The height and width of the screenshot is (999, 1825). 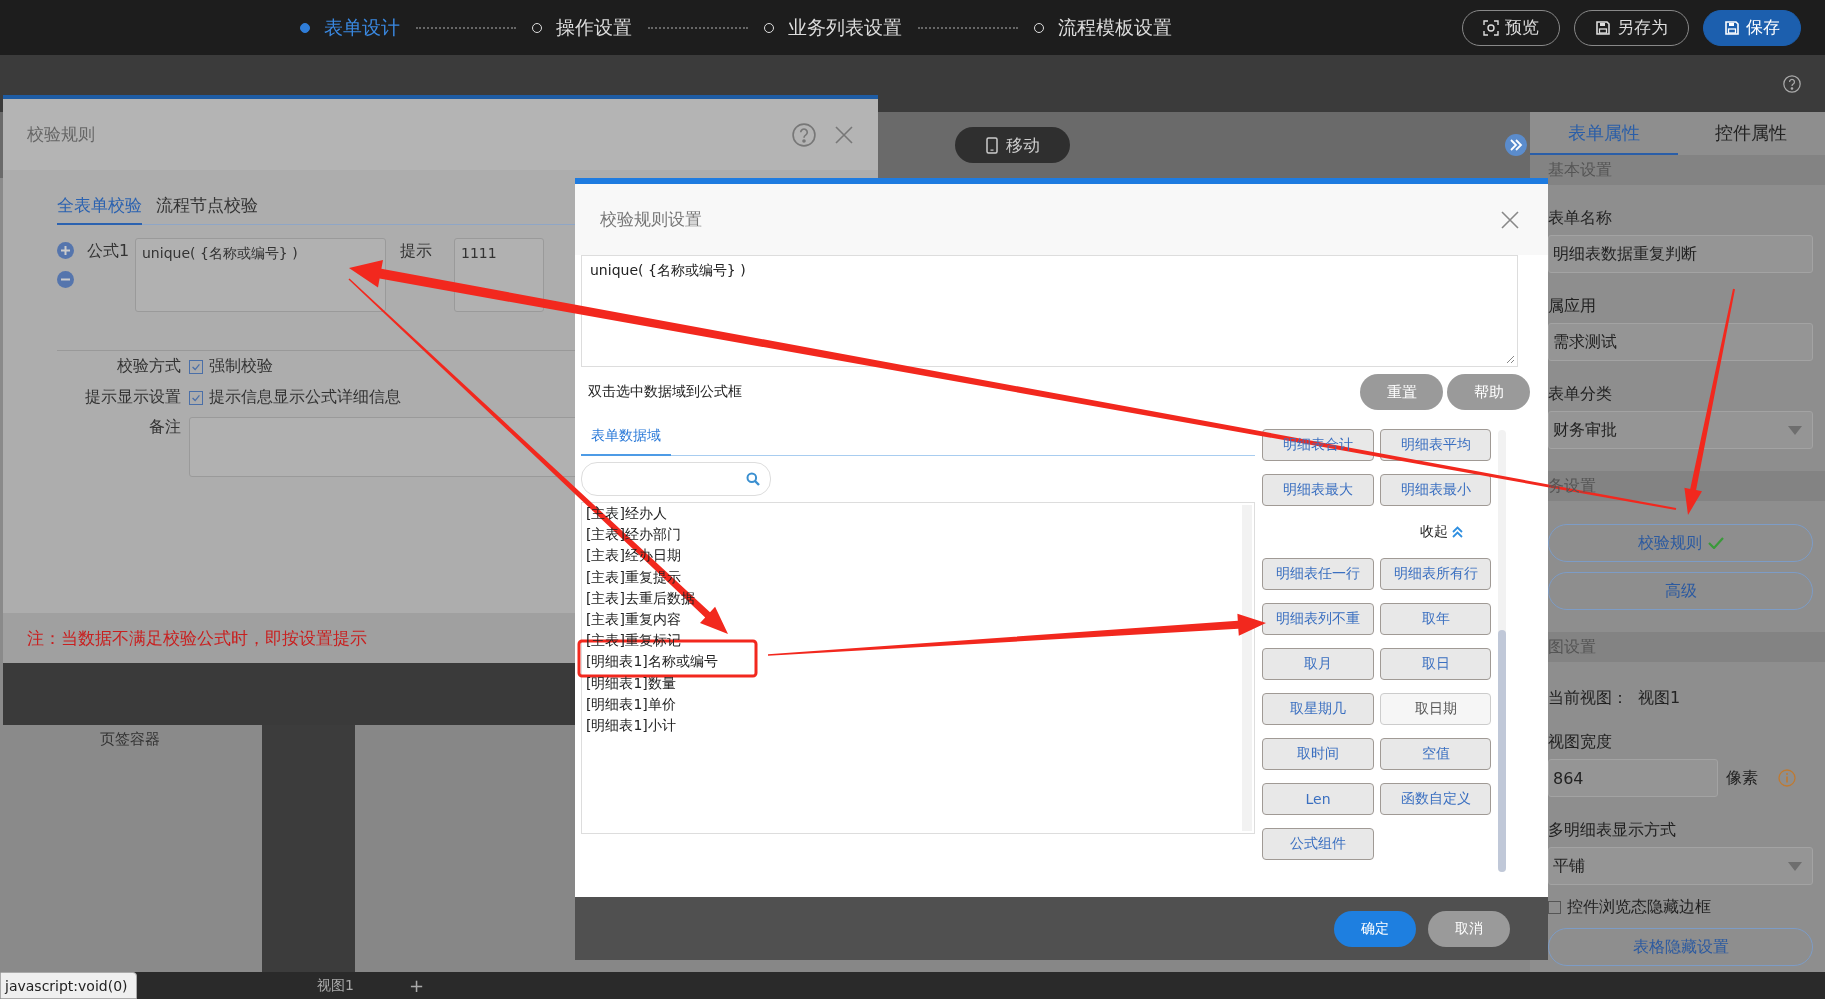 I want to click on dropdown-field: 财务审批, so click(x=1680, y=430).